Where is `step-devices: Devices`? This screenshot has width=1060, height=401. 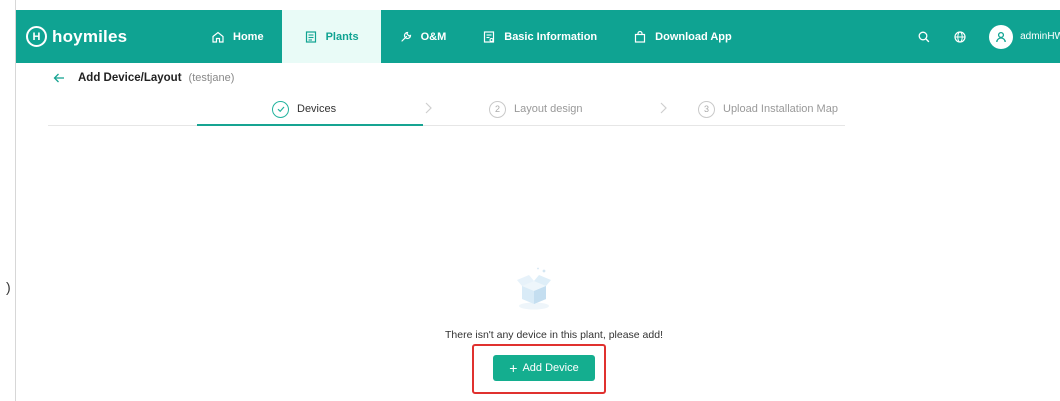 step-devices: Devices is located at coordinates (304, 109).